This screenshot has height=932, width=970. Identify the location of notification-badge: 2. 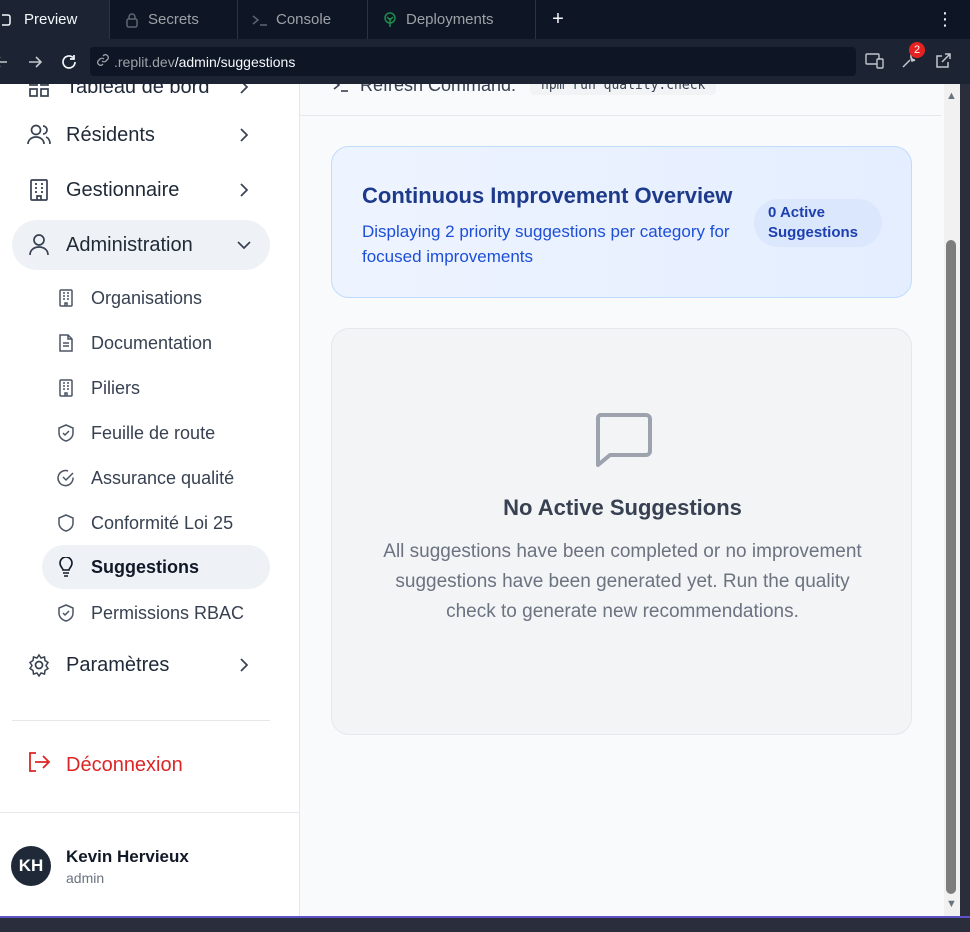
(917, 50).